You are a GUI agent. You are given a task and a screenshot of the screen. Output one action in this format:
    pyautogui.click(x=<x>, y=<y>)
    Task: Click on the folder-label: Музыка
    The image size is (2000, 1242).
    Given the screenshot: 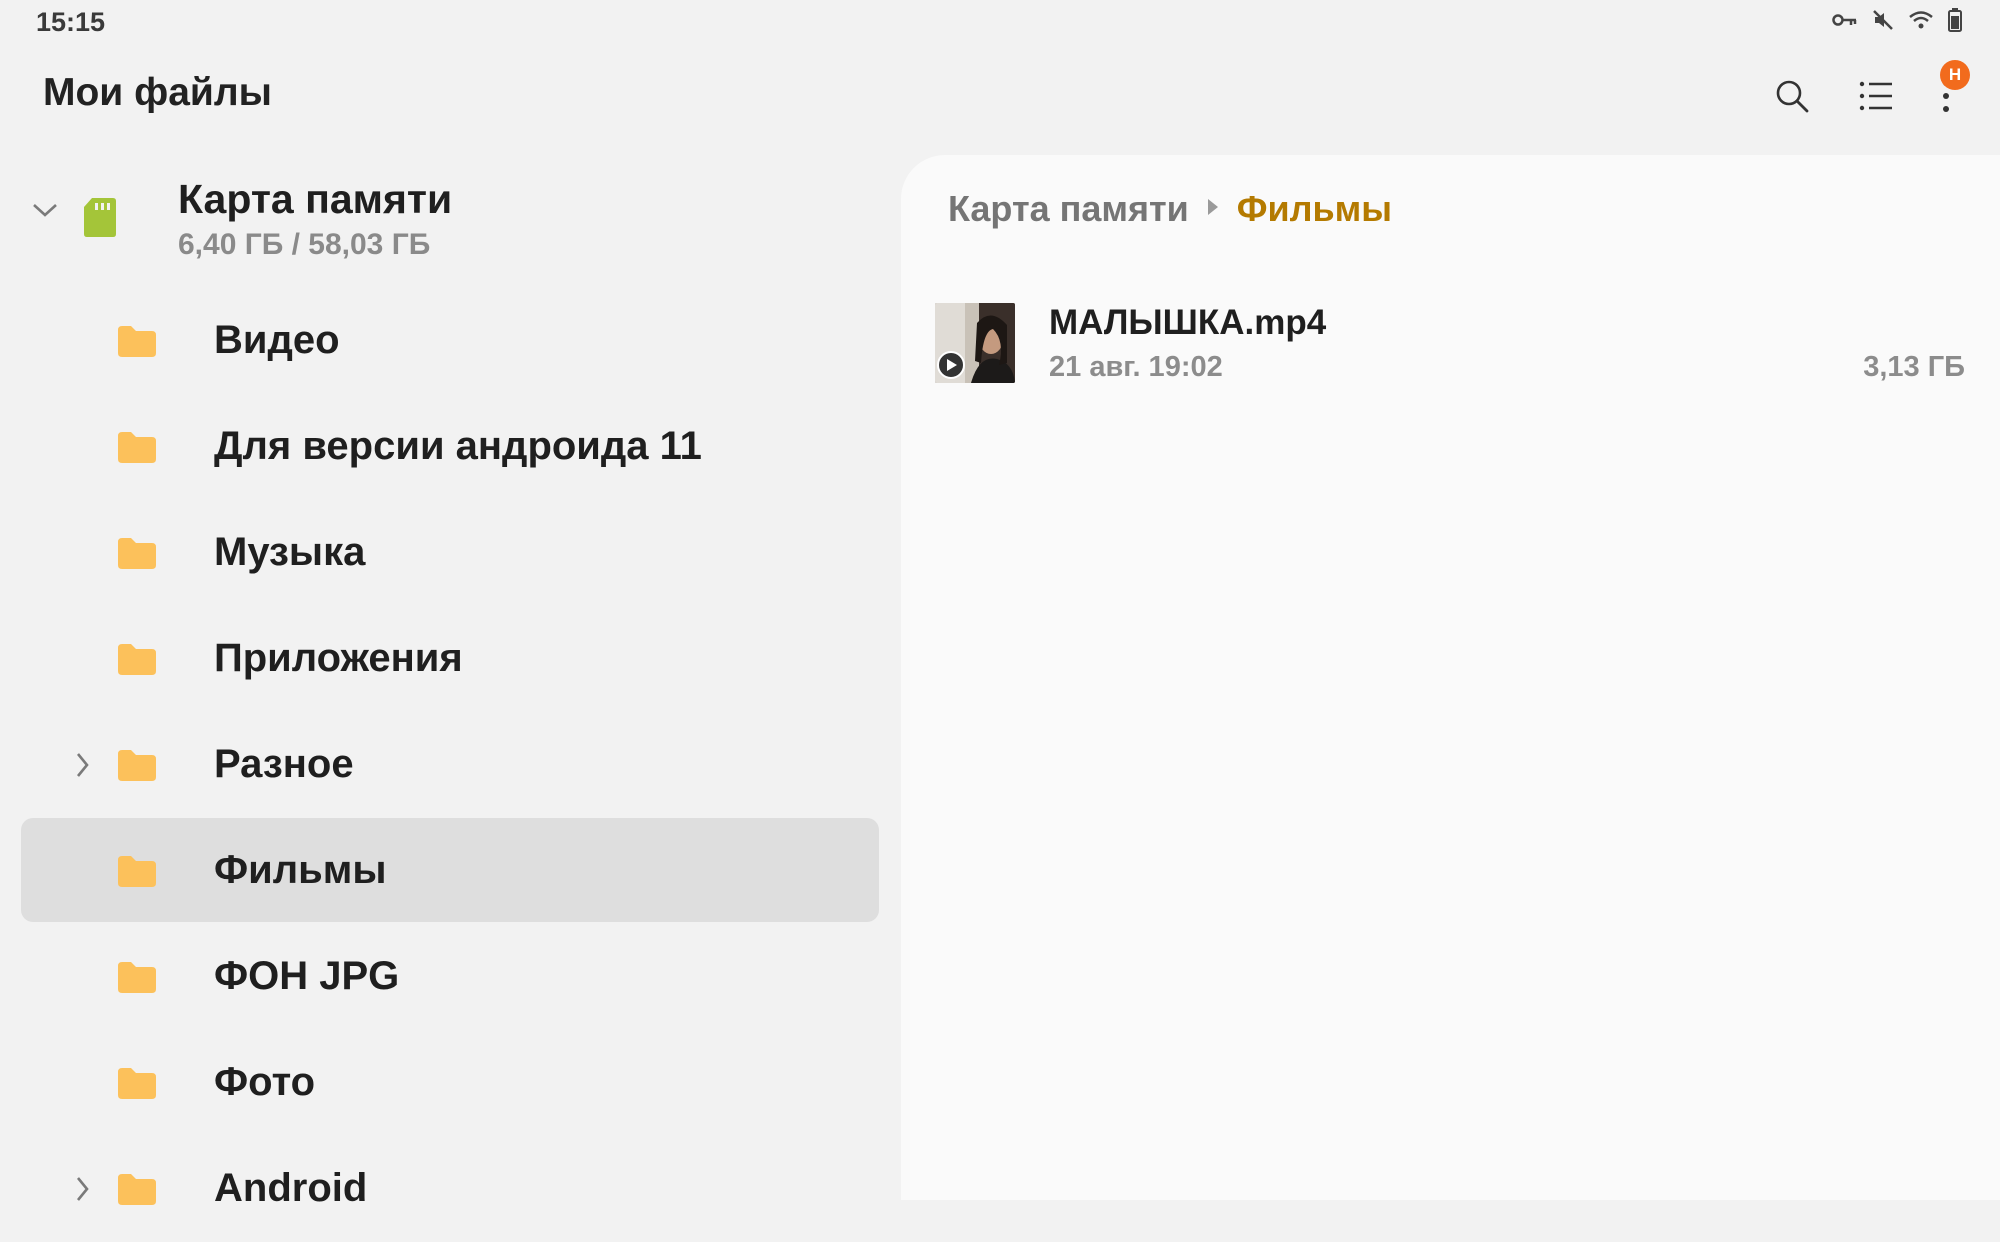 What is the action you would take?
    pyautogui.click(x=290, y=552)
    